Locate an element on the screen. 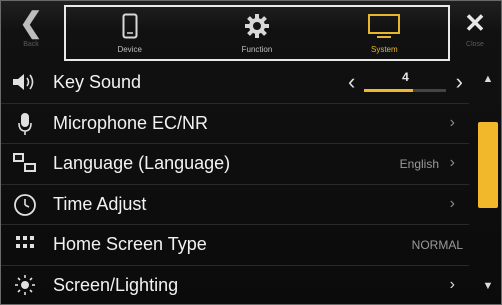 Image resolution: width=502 pixels, height=305 pixels. phone-icon is located at coordinates (130, 28).